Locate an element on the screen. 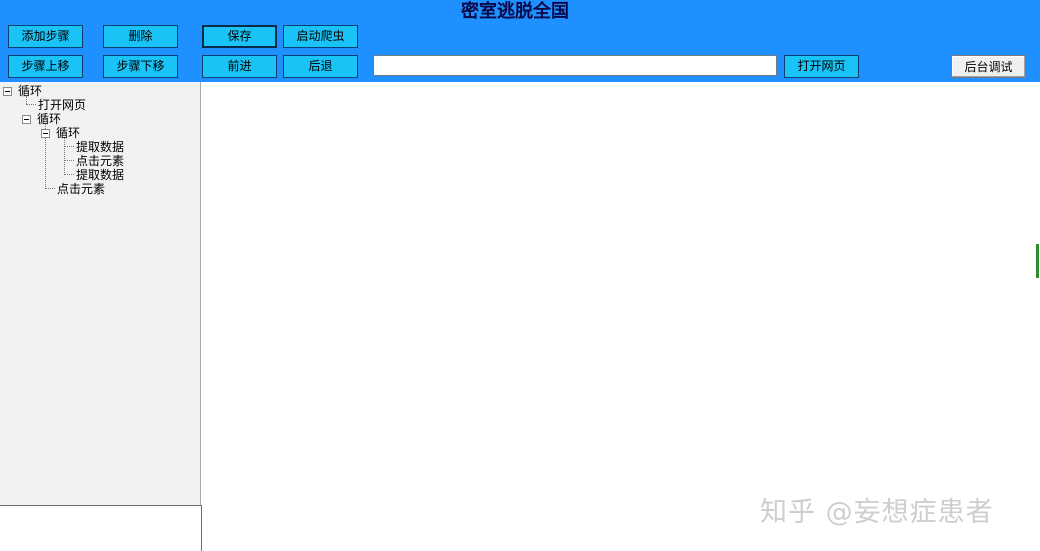  save-button: 保存 is located at coordinates (239, 36).